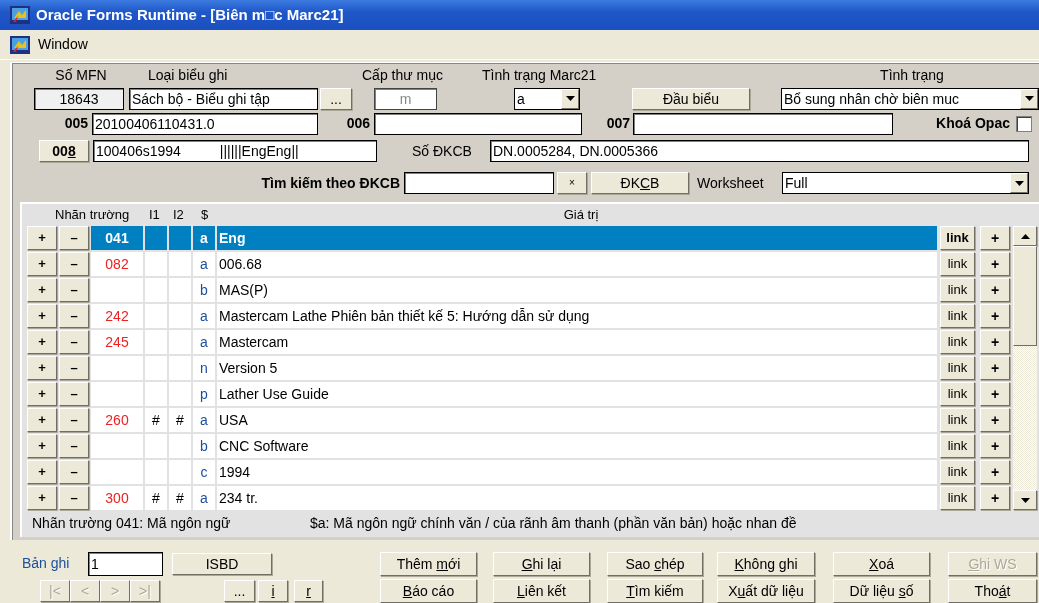 This screenshot has height=603, width=1039. I want to click on tag-cell: 041, so click(117, 238).